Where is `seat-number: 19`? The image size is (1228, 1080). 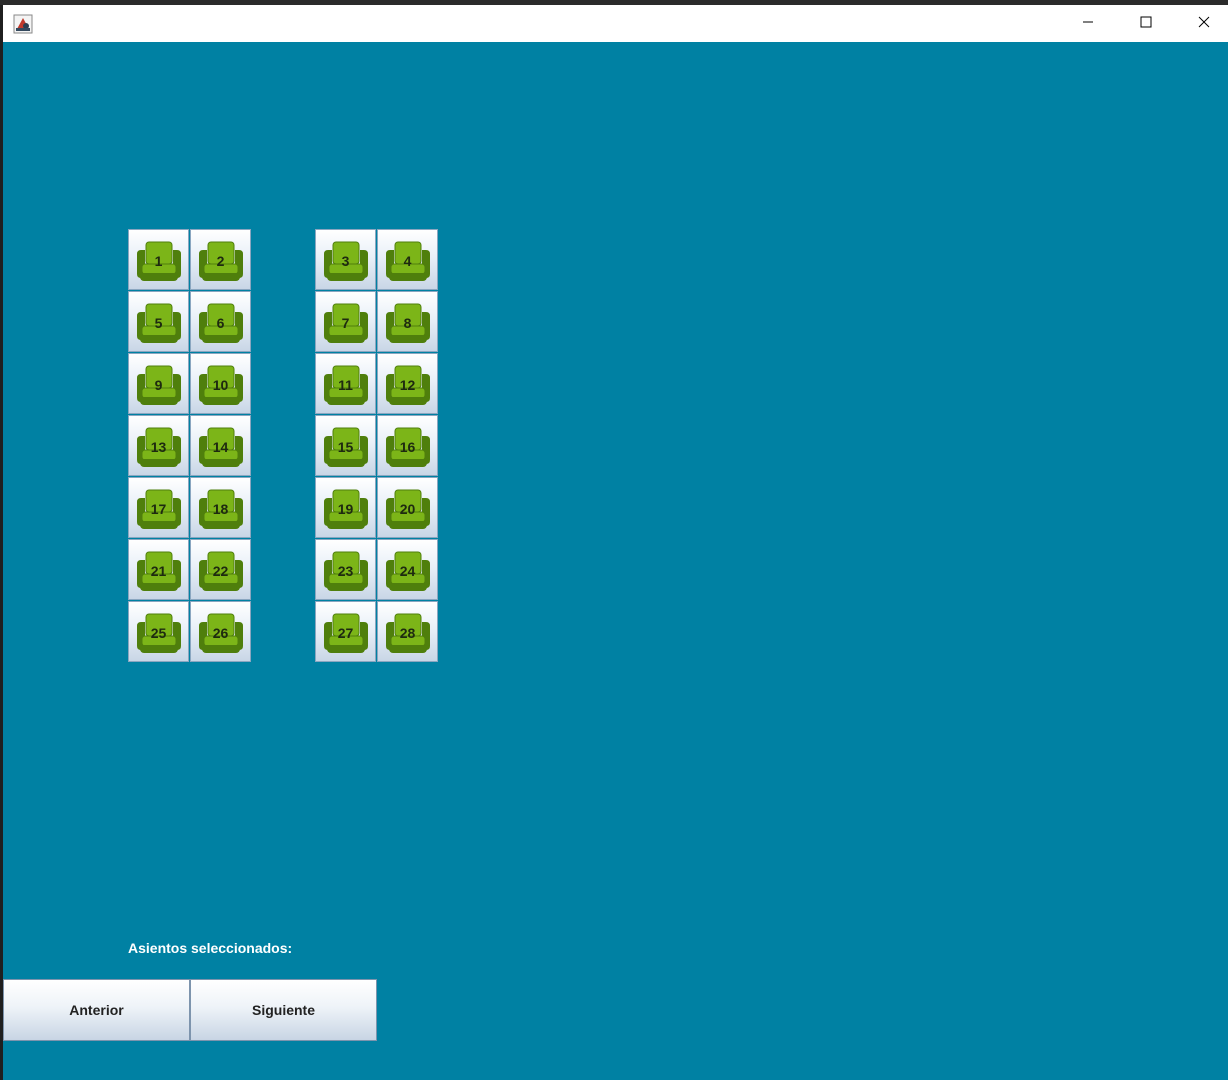 seat-number: 19 is located at coordinates (345, 509).